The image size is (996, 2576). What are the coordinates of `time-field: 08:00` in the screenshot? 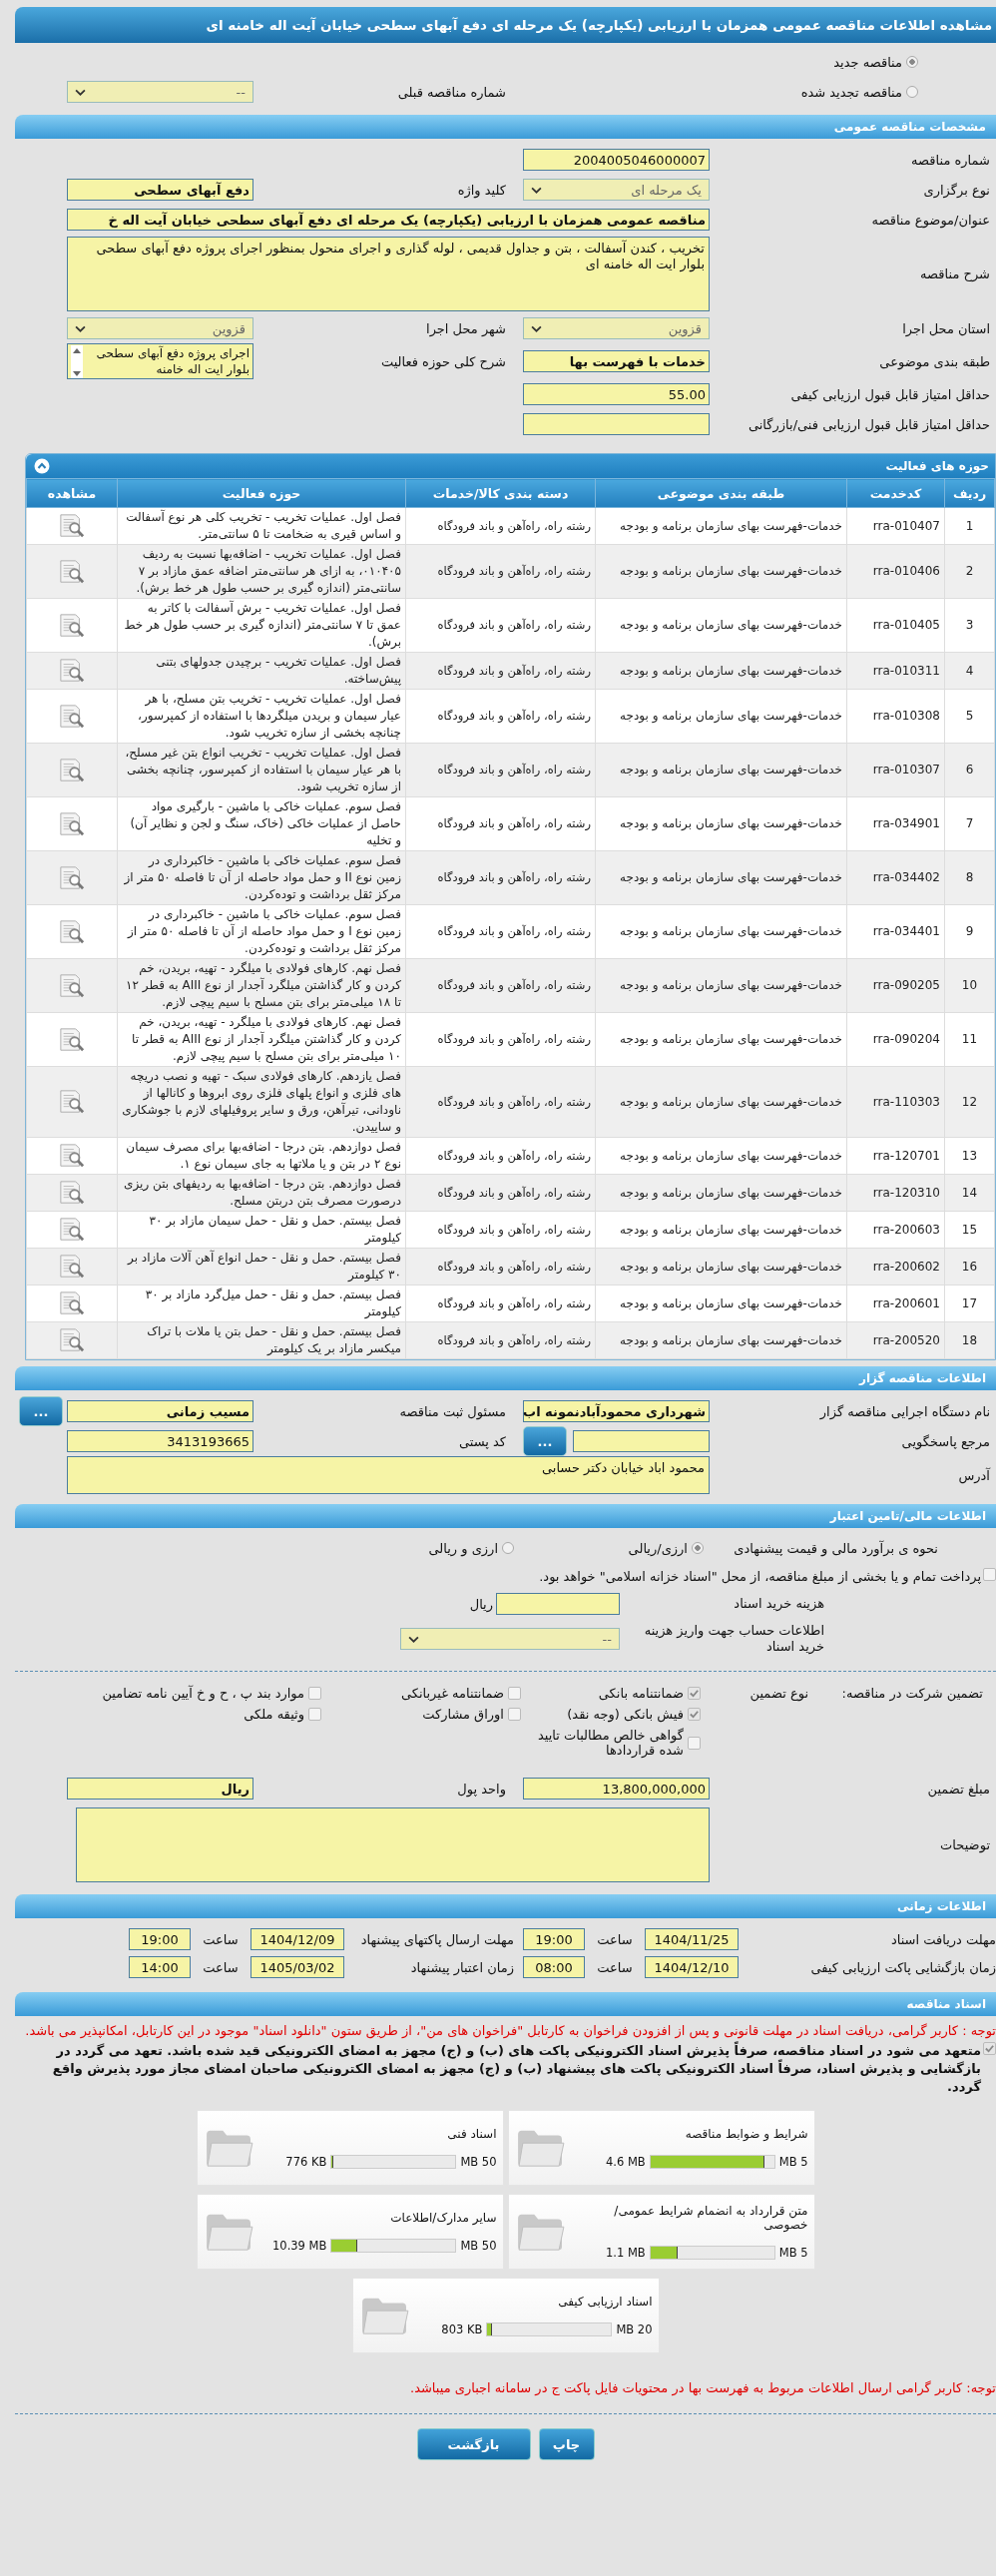 It's located at (554, 1967).